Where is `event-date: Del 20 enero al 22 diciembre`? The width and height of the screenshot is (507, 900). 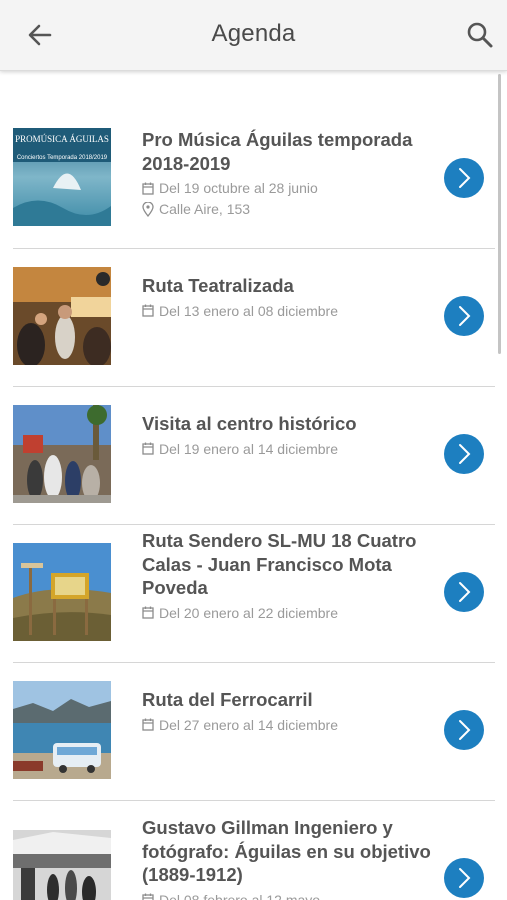 event-date: Del 20 enero al 22 diciembre is located at coordinates (287, 613).